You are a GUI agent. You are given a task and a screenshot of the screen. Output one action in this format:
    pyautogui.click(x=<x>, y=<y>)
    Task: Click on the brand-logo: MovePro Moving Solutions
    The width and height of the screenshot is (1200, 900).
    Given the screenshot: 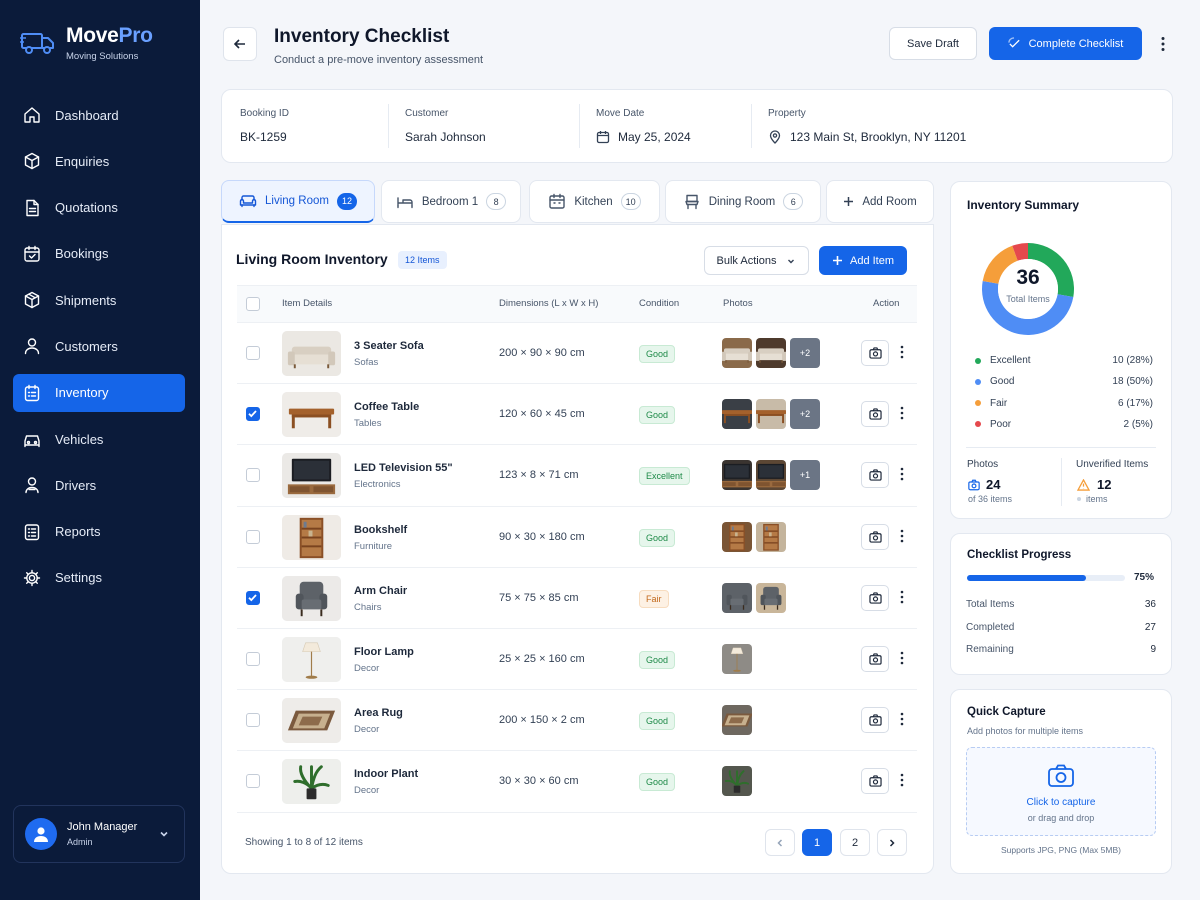 What is the action you would take?
    pyautogui.click(x=86, y=43)
    